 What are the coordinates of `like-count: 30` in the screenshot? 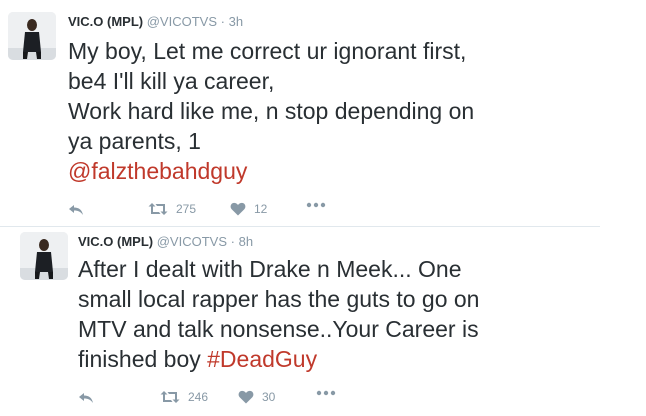 It's located at (269, 397).